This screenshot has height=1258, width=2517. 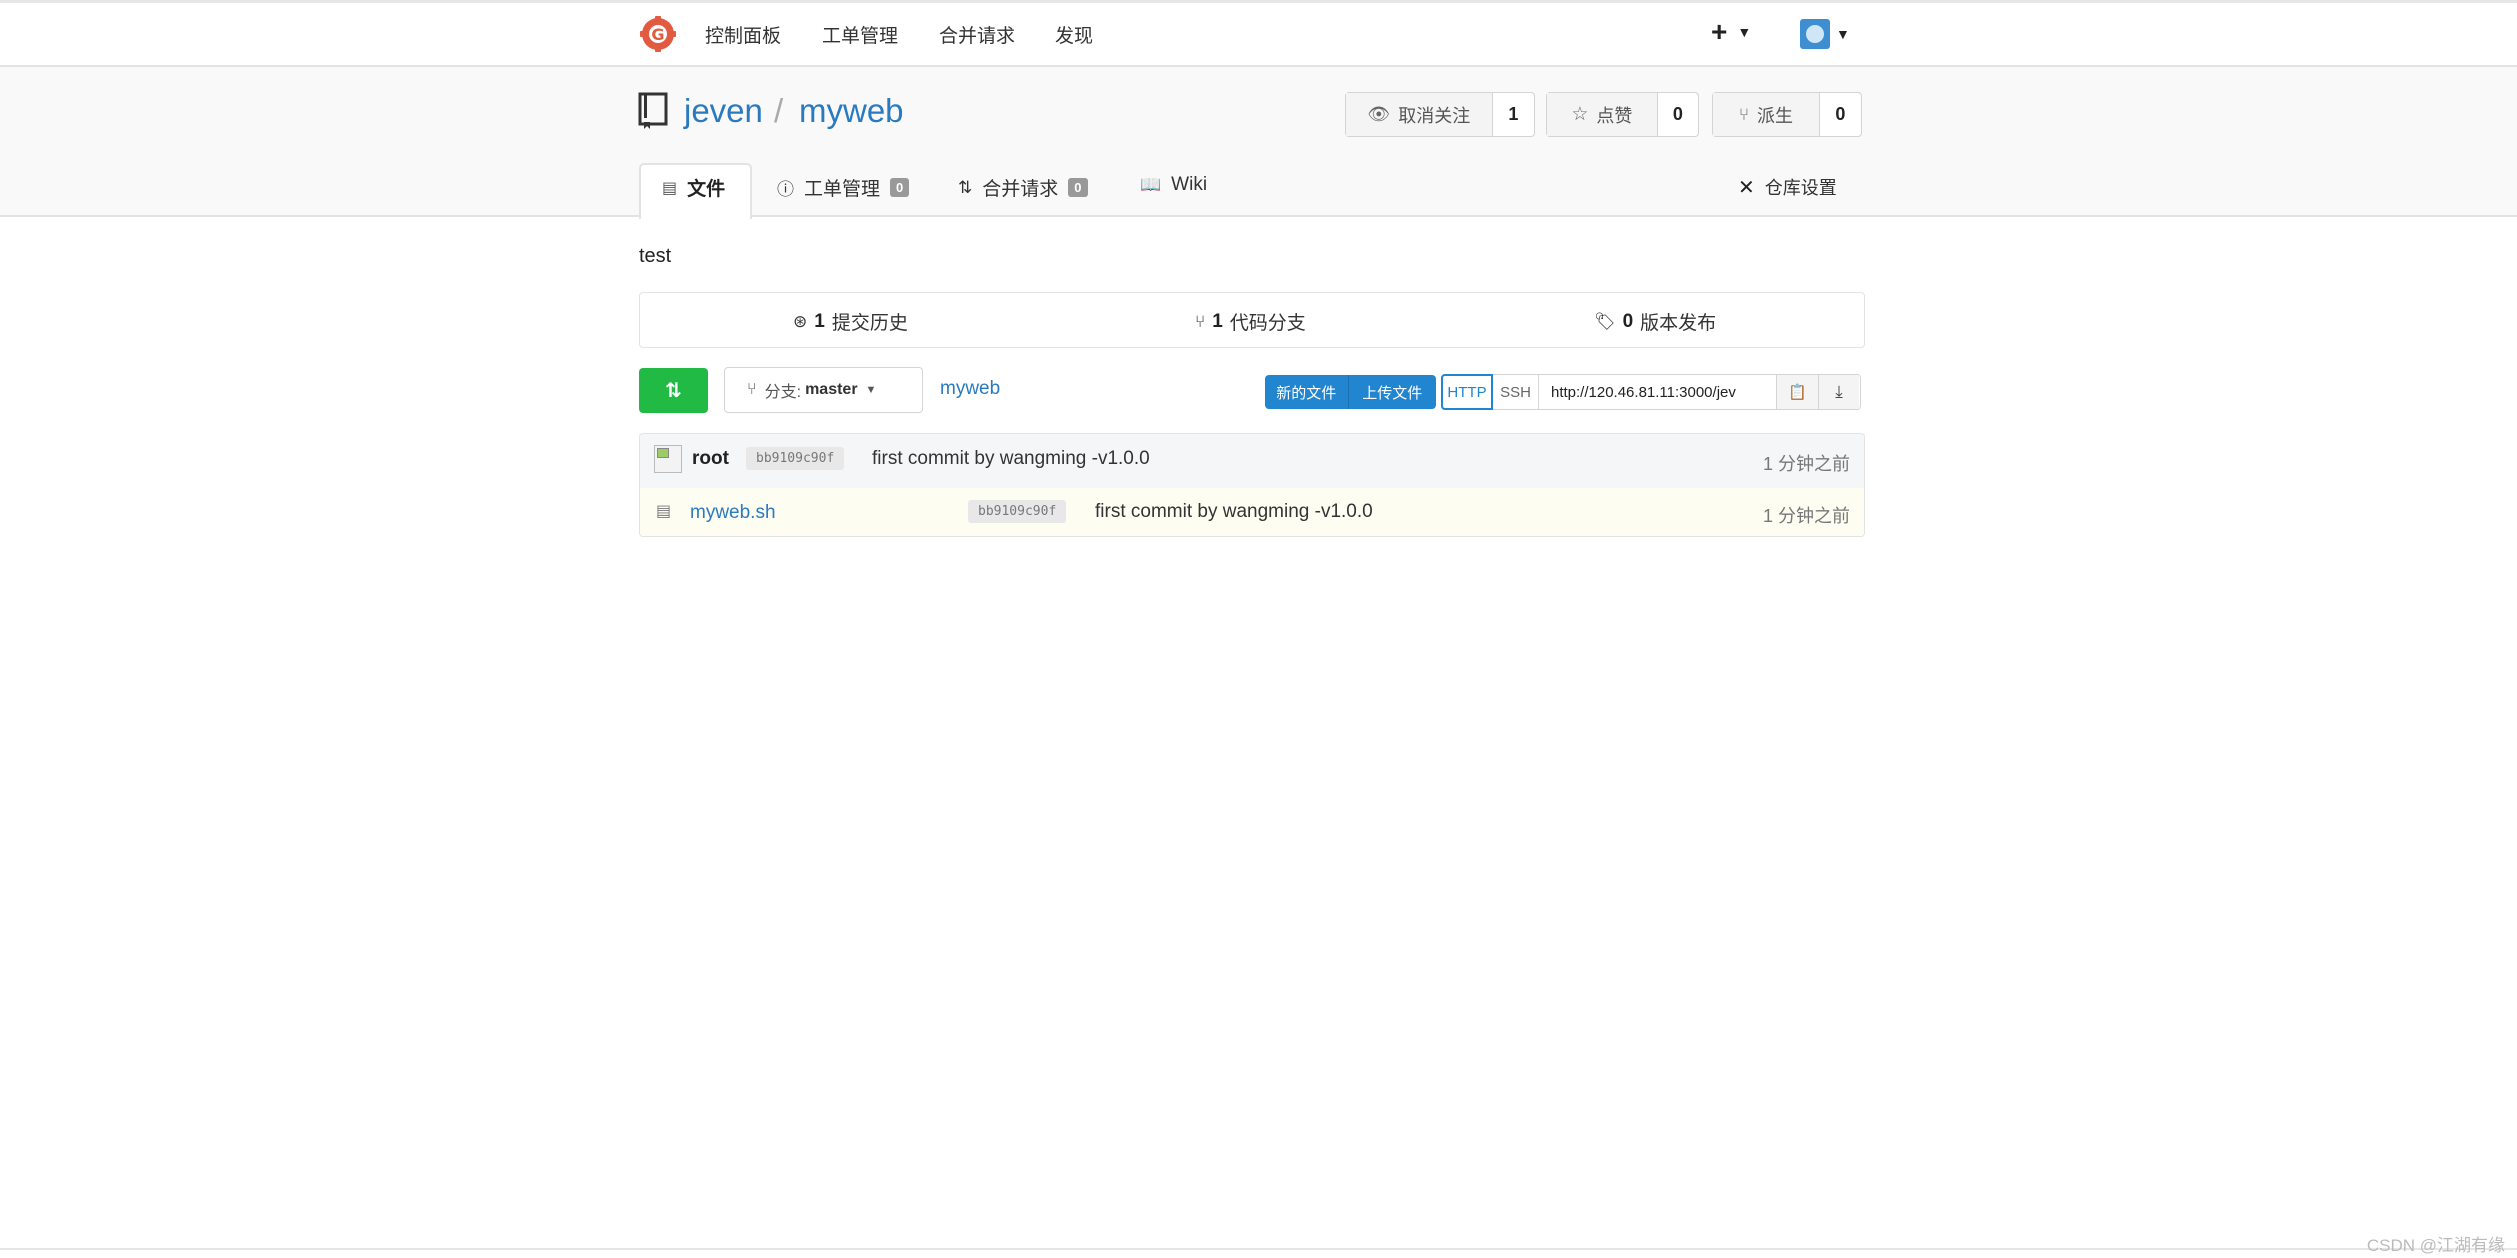 What do you see at coordinates (723, 111) in the screenshot?
I see `repo-owner-link: jeven` at bounding box center [723, 111].